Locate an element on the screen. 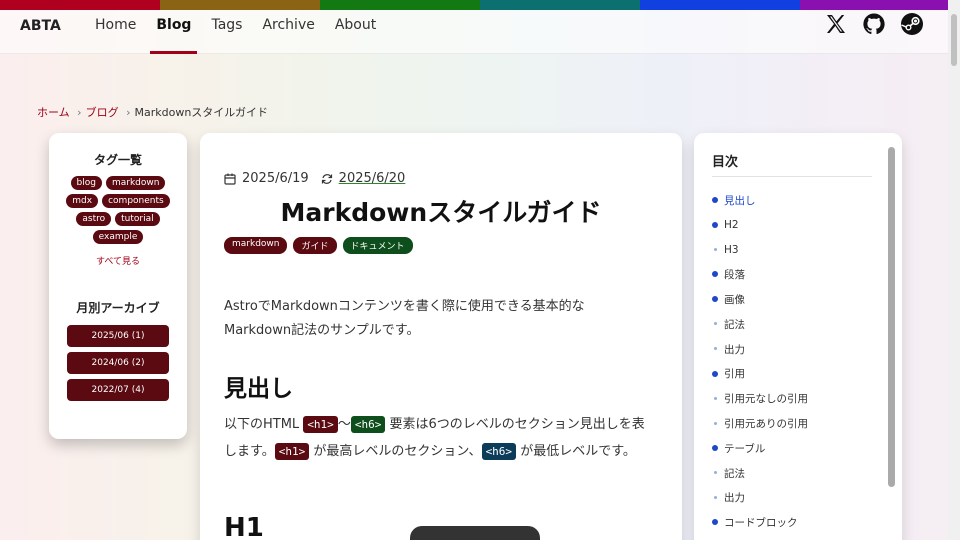  toc-item: 引用元なしの引用 is located at coordinates (760, 398).